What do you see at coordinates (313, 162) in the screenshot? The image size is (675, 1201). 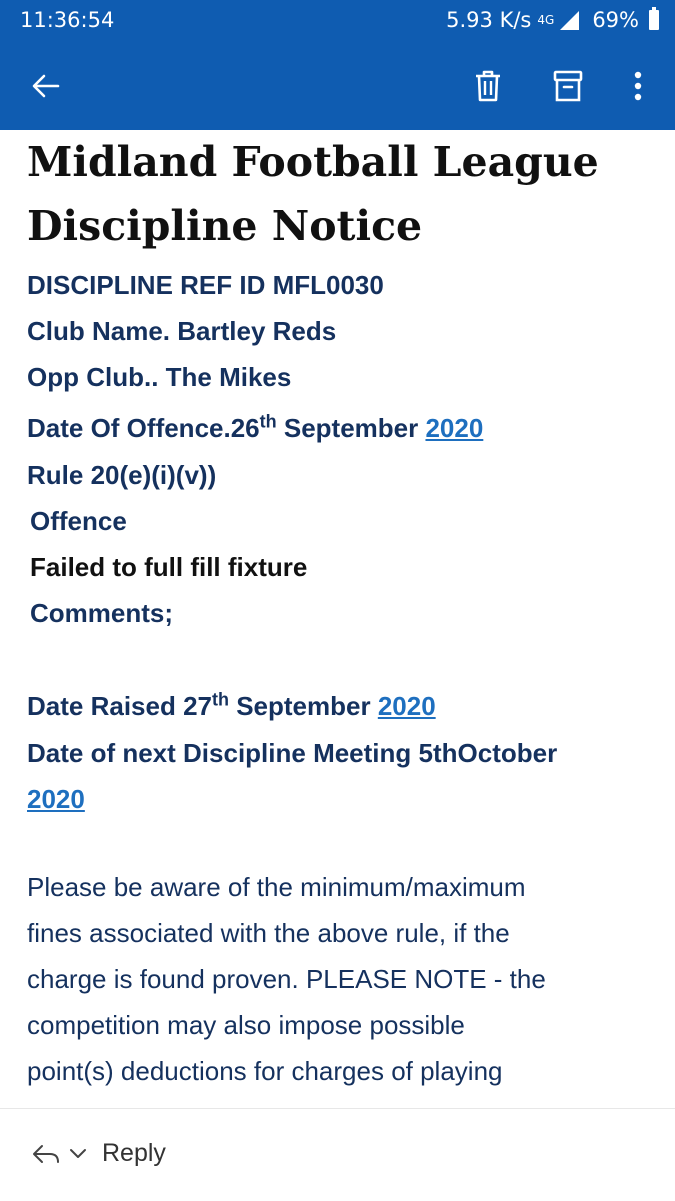 I see `title-line-1: Midland Football League` at bounding box center [313, 162].